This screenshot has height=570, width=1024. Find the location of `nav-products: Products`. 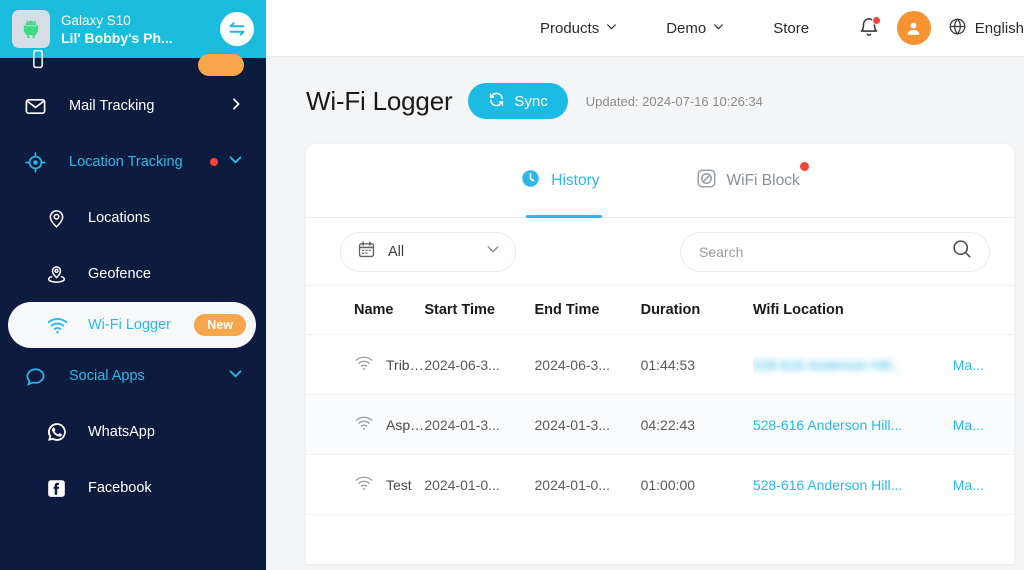

nav-products: Products is located at coordinates (579, 28).